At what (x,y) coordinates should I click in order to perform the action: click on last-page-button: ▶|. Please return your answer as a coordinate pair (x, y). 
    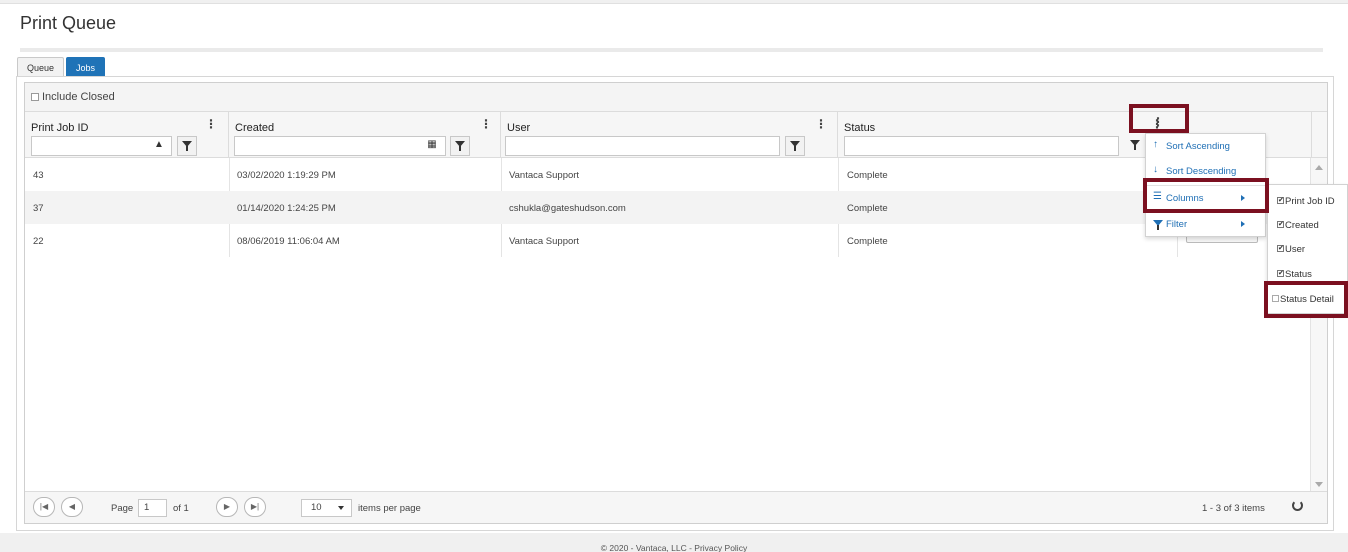
    Looking at the image, I should click on (255, 507).